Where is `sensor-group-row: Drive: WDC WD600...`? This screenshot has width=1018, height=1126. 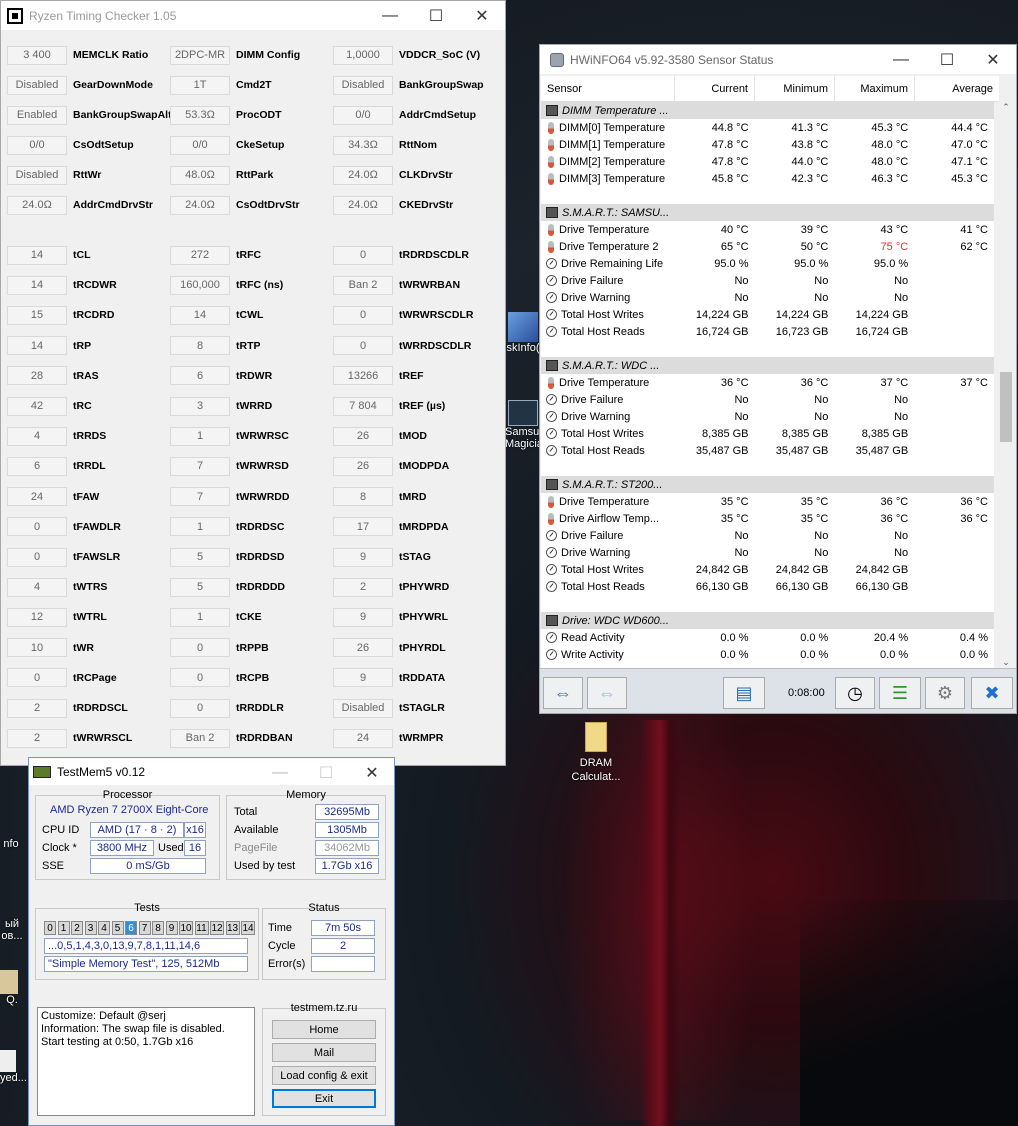 sensor-group-row: Drive: WDC WD600... is located at coordinates (767, 620).